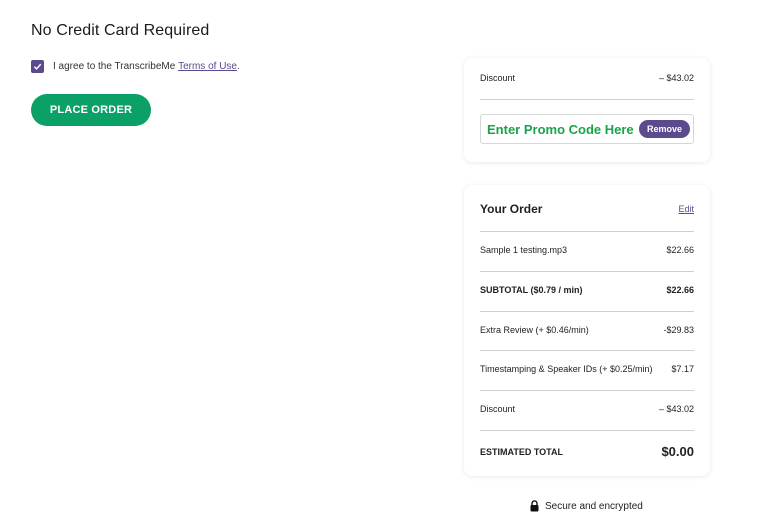  I want to click on line-label: Discount, so click(498, 409).